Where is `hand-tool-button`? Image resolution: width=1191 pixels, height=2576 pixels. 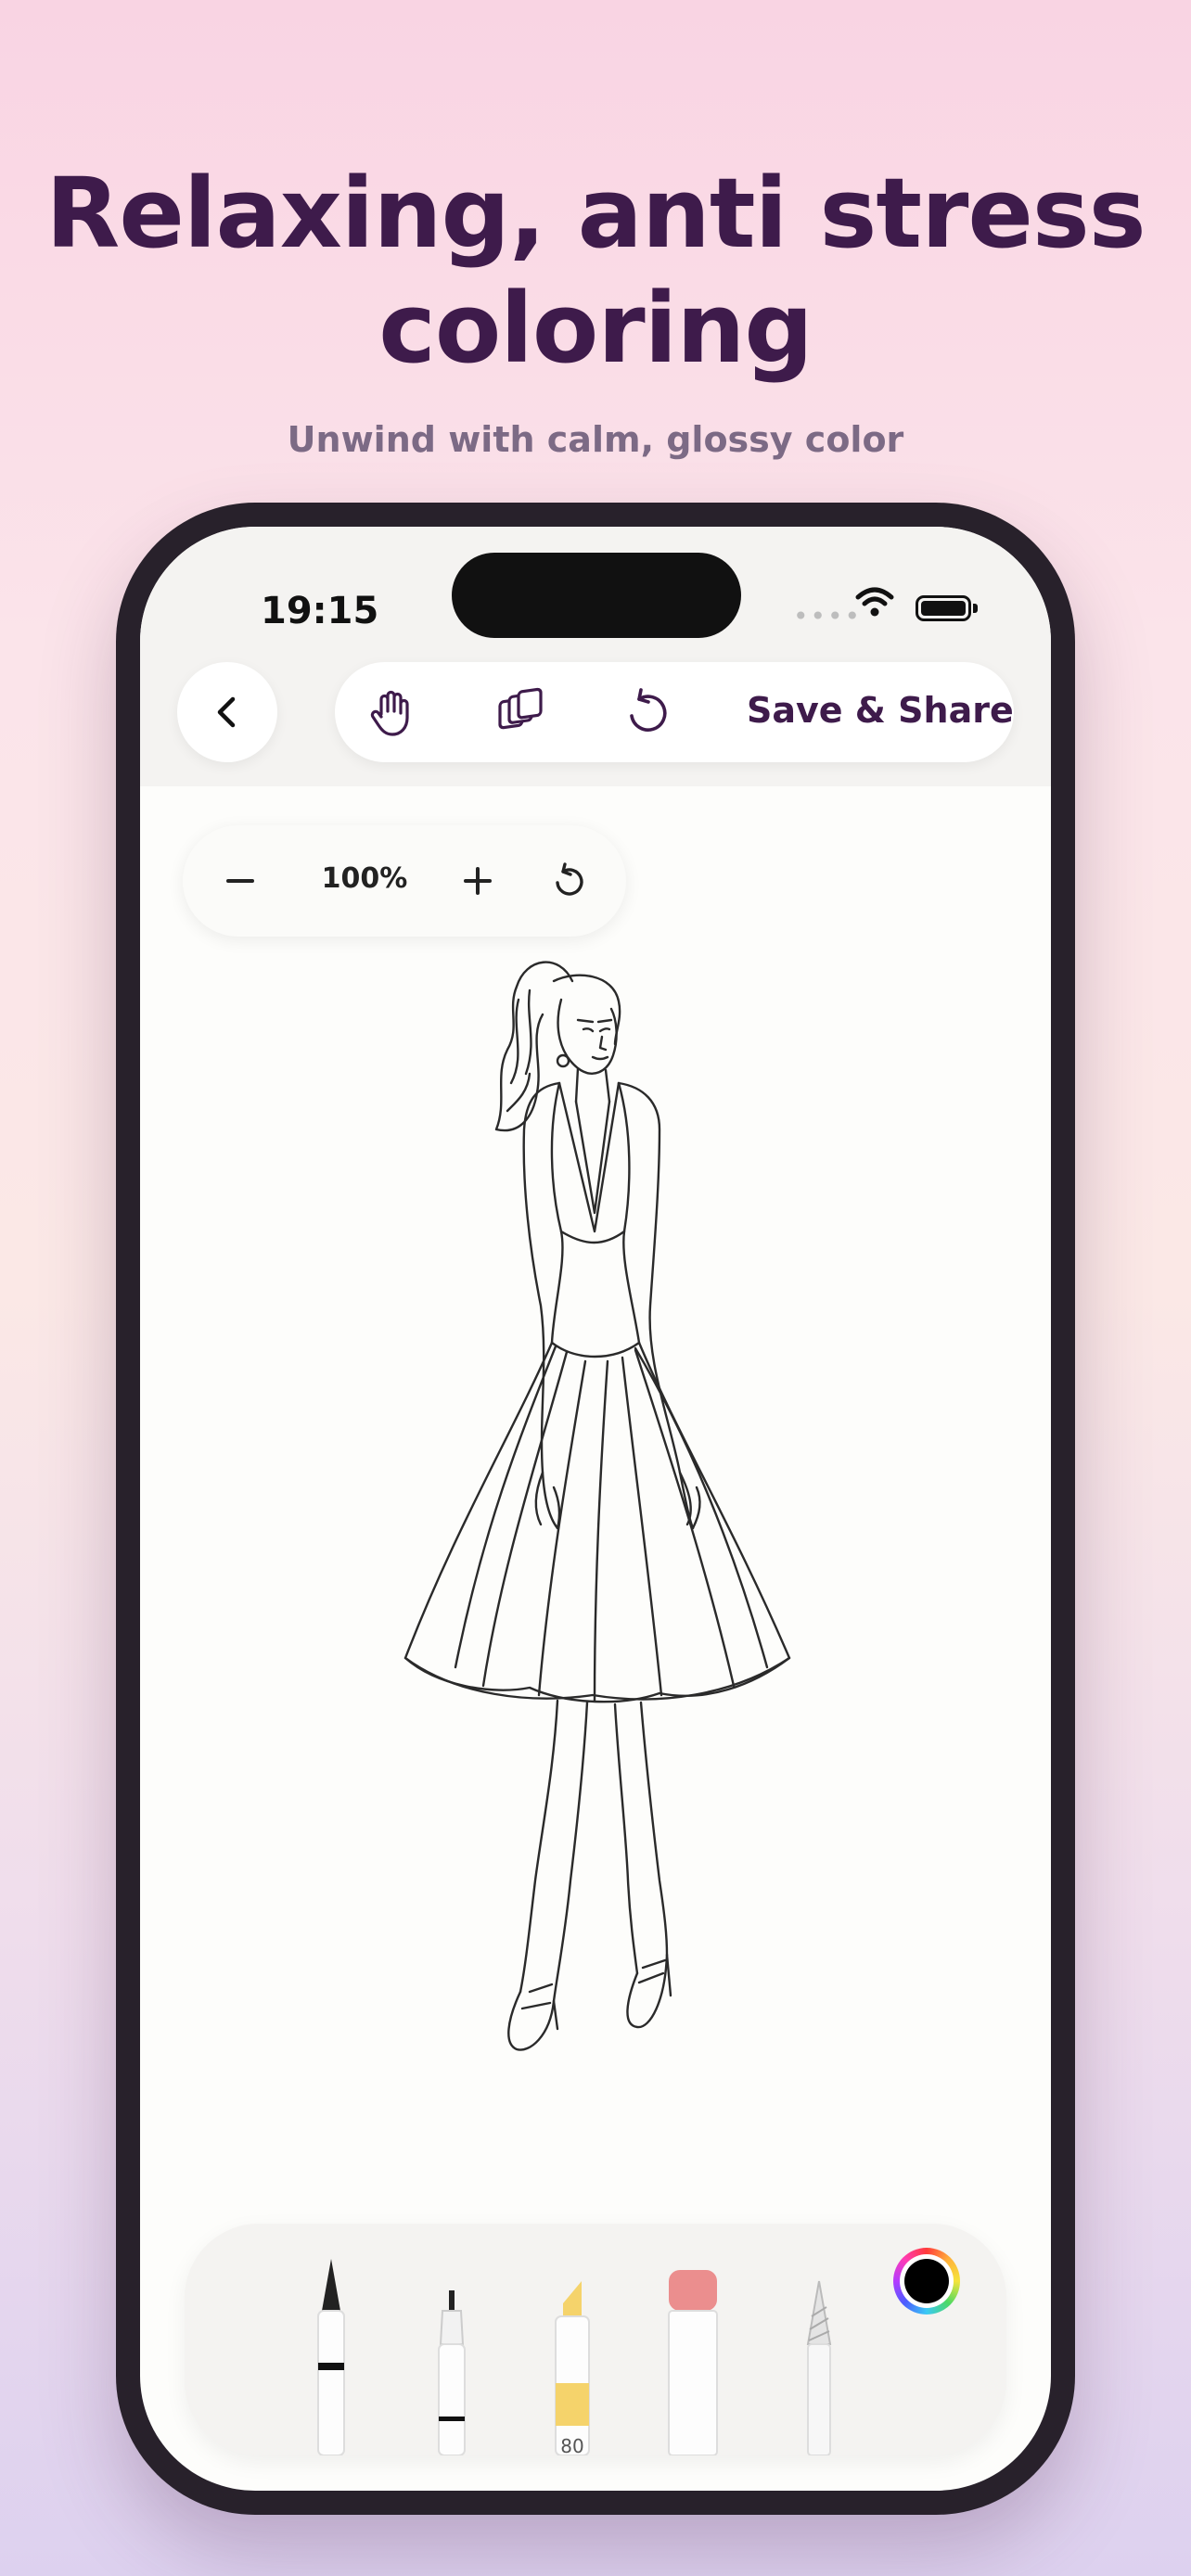 hand-tool-button is located at coordinates (392, 712).